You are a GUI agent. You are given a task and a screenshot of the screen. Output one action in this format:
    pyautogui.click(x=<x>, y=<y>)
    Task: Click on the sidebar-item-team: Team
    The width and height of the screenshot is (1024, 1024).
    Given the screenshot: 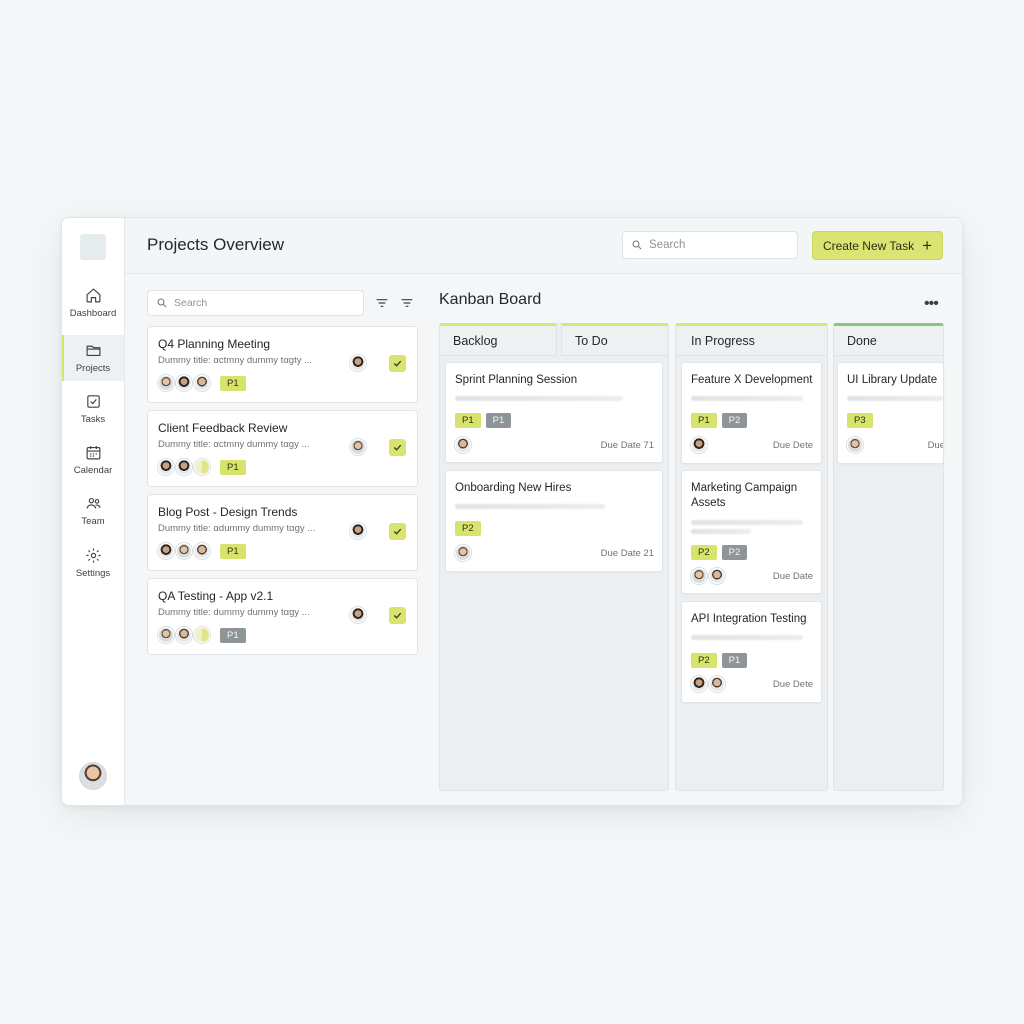 What is the action you would take?
    pyautogui.click(x=93, y=511)
    